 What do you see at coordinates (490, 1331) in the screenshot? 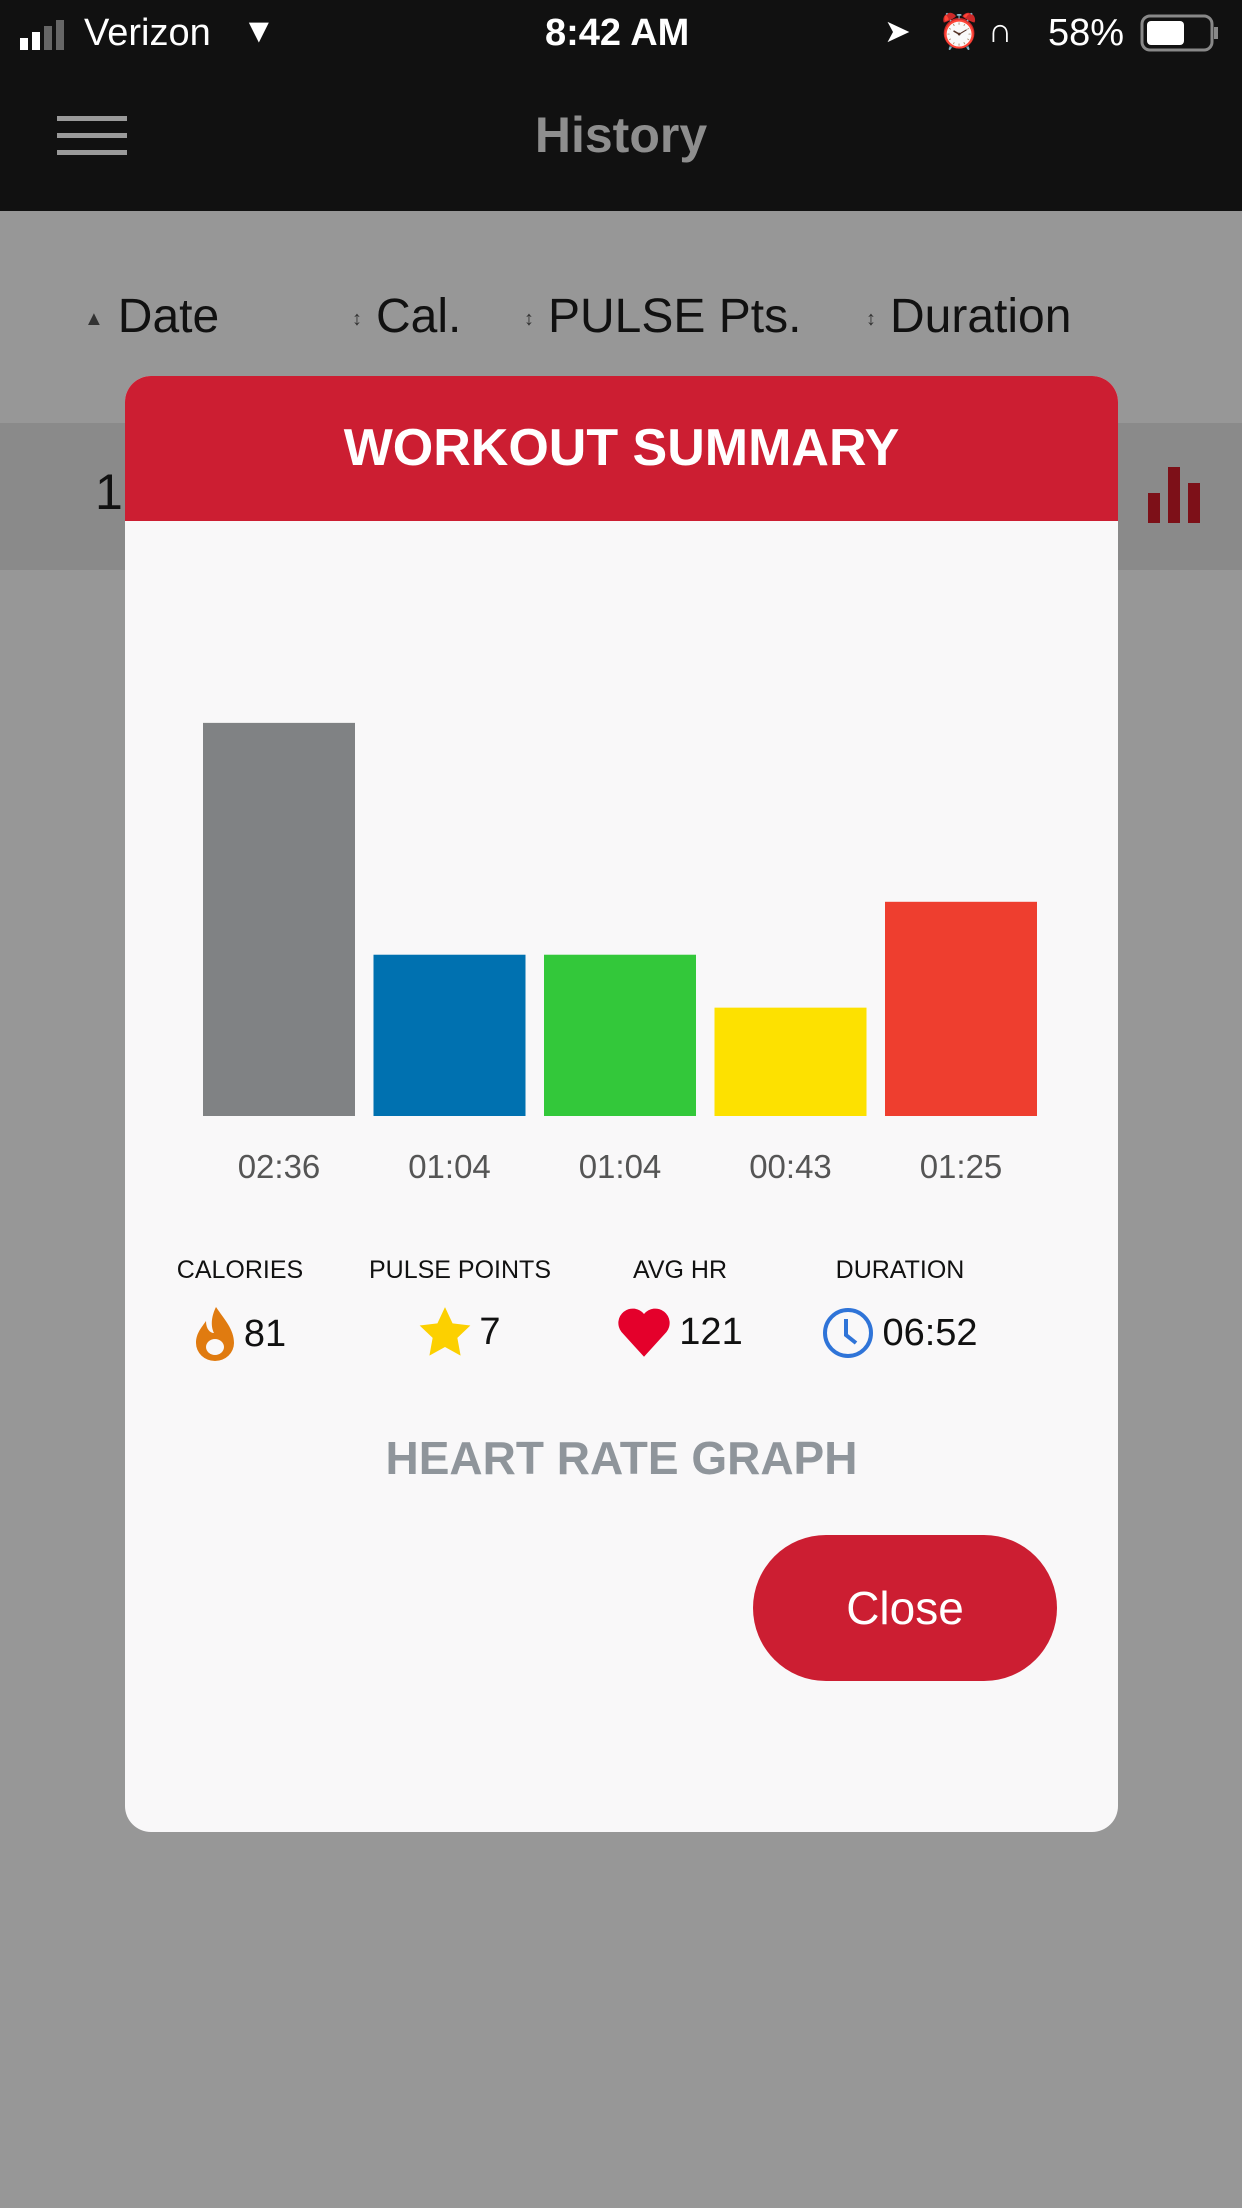
I see `stat-value: 7` at bounding box center [490, 1331].